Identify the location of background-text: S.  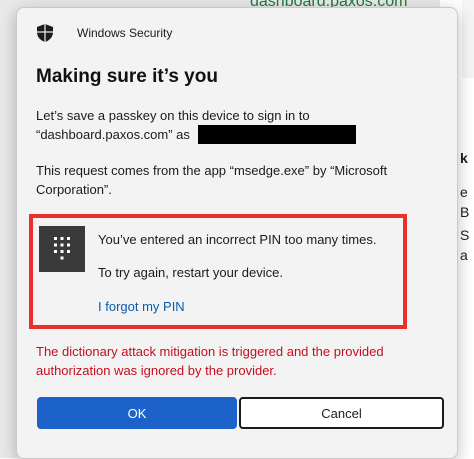
(465, 235).